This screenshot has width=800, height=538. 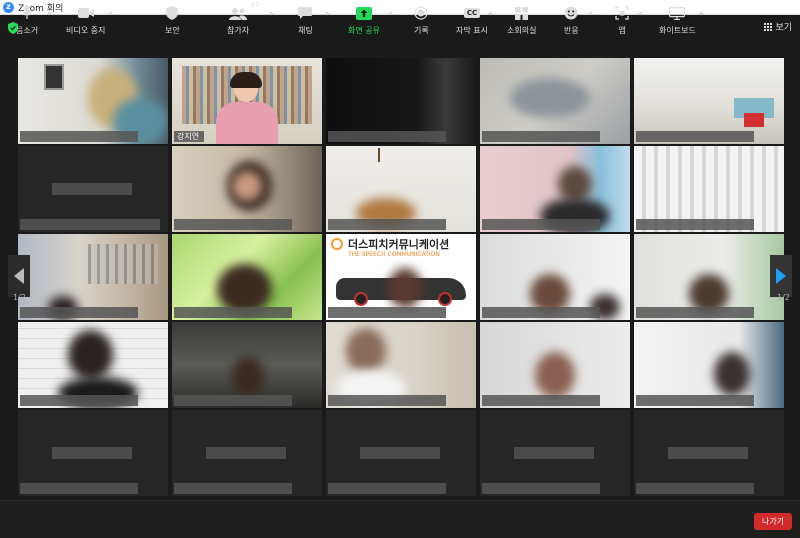 I want to click on meeting-toolbar, so click(x=400, y=519).